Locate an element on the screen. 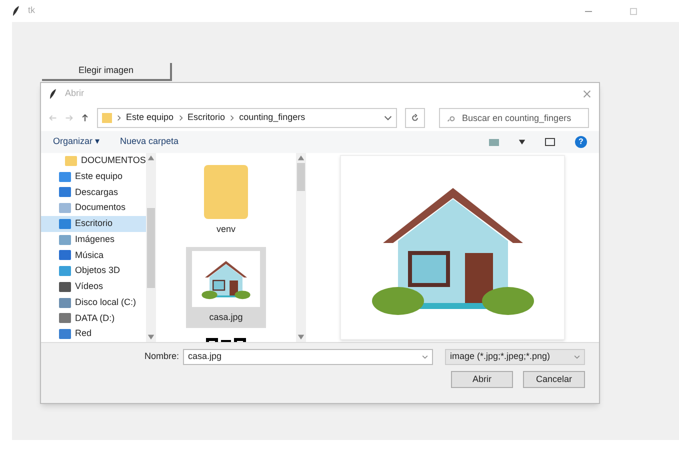 The width and height of the screenshot is (679, 452). nav-item: Objetos 3D is located at coordinates (93, 271).